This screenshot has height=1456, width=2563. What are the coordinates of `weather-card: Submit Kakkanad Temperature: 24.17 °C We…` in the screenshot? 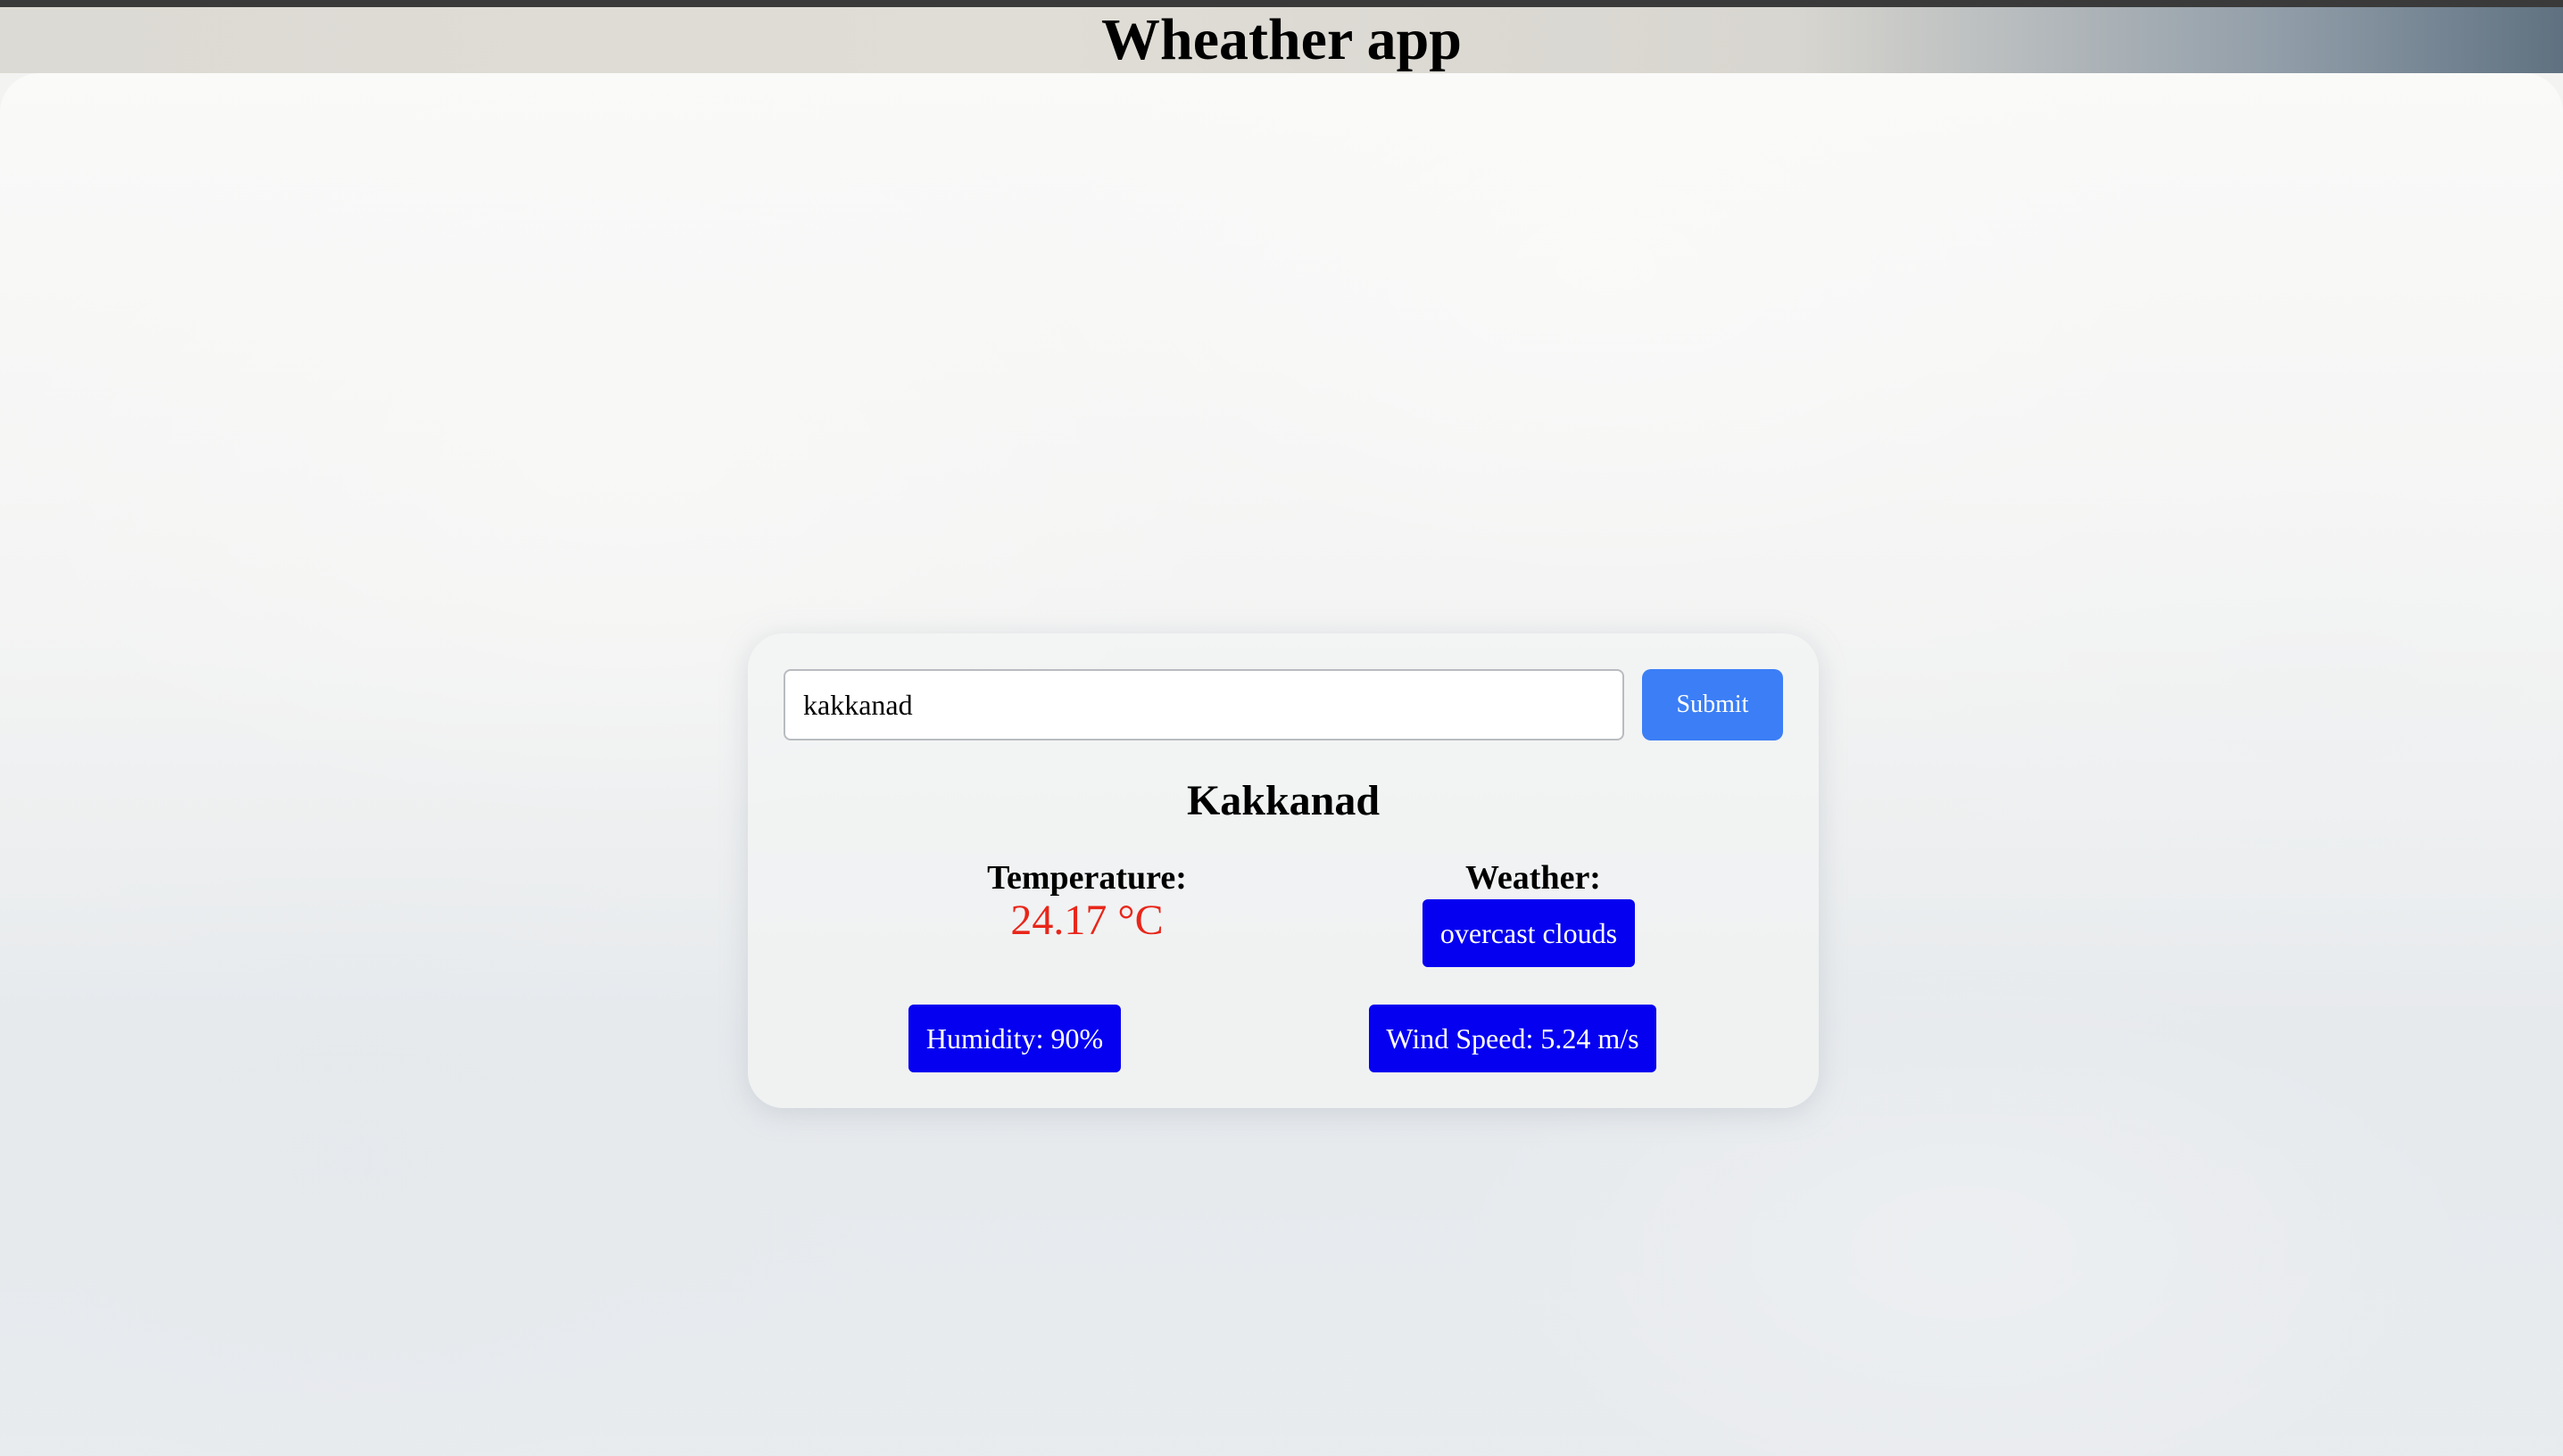 It's located at (1283, 871).